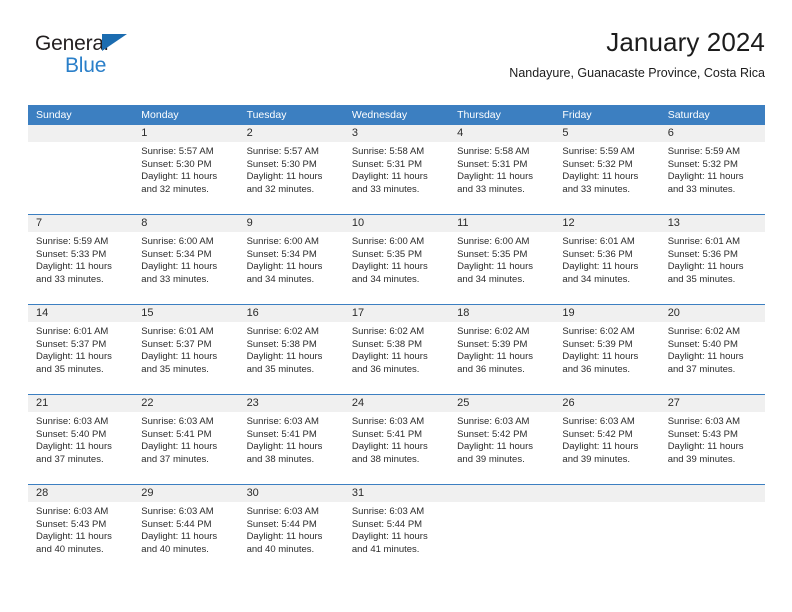 The image size is (792, 612). What do you see at coordinates (81, 493) in the screenshot?
I see `day-number: 28` at bounding box center [81, 493].